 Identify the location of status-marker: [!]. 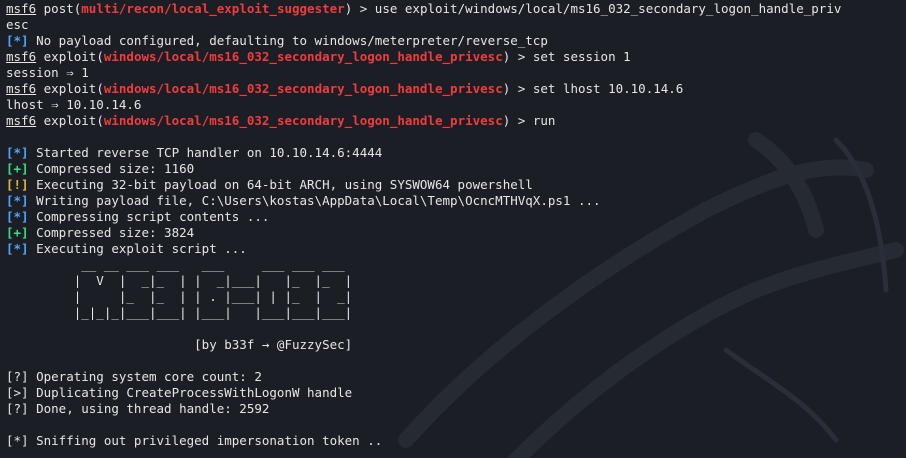
(17, 184).